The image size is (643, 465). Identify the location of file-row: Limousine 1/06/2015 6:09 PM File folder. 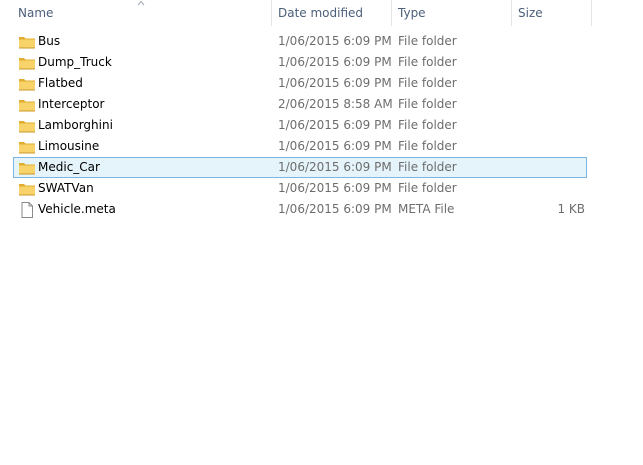
(300, 146).